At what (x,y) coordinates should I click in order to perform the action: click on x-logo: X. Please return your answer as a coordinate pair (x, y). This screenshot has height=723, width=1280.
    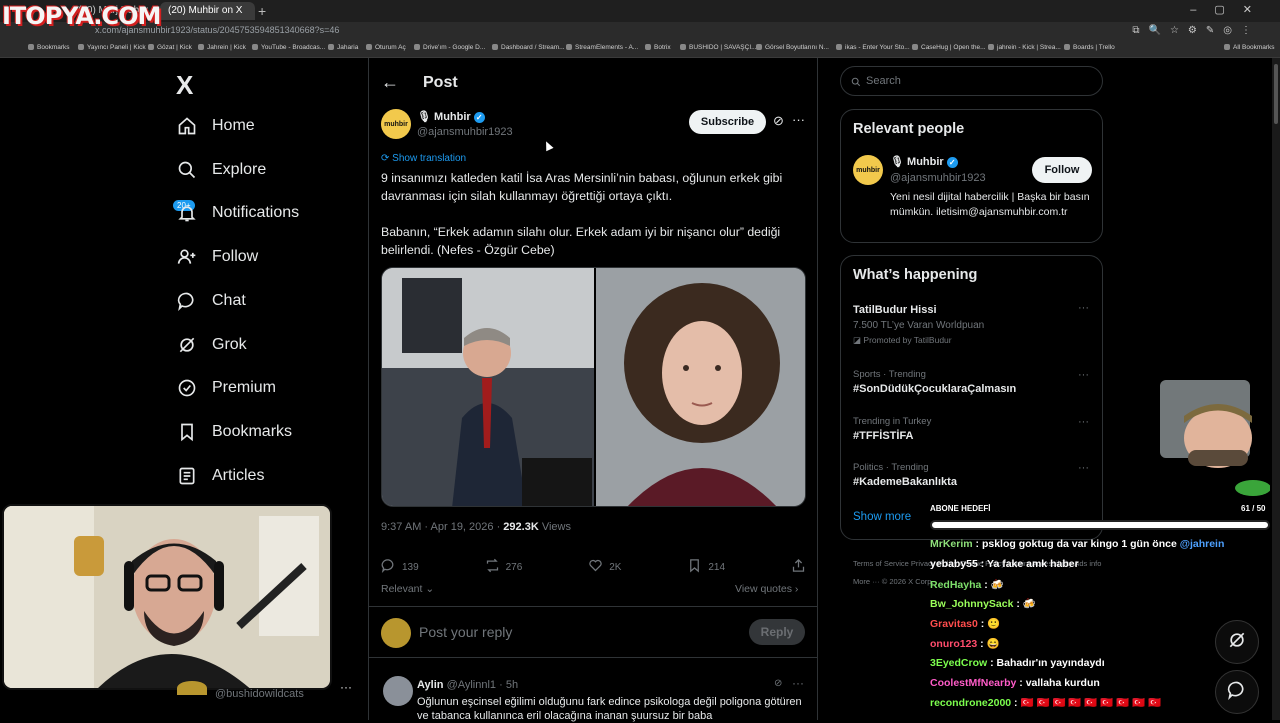
    Looking at the image, I should click on (184, 85).